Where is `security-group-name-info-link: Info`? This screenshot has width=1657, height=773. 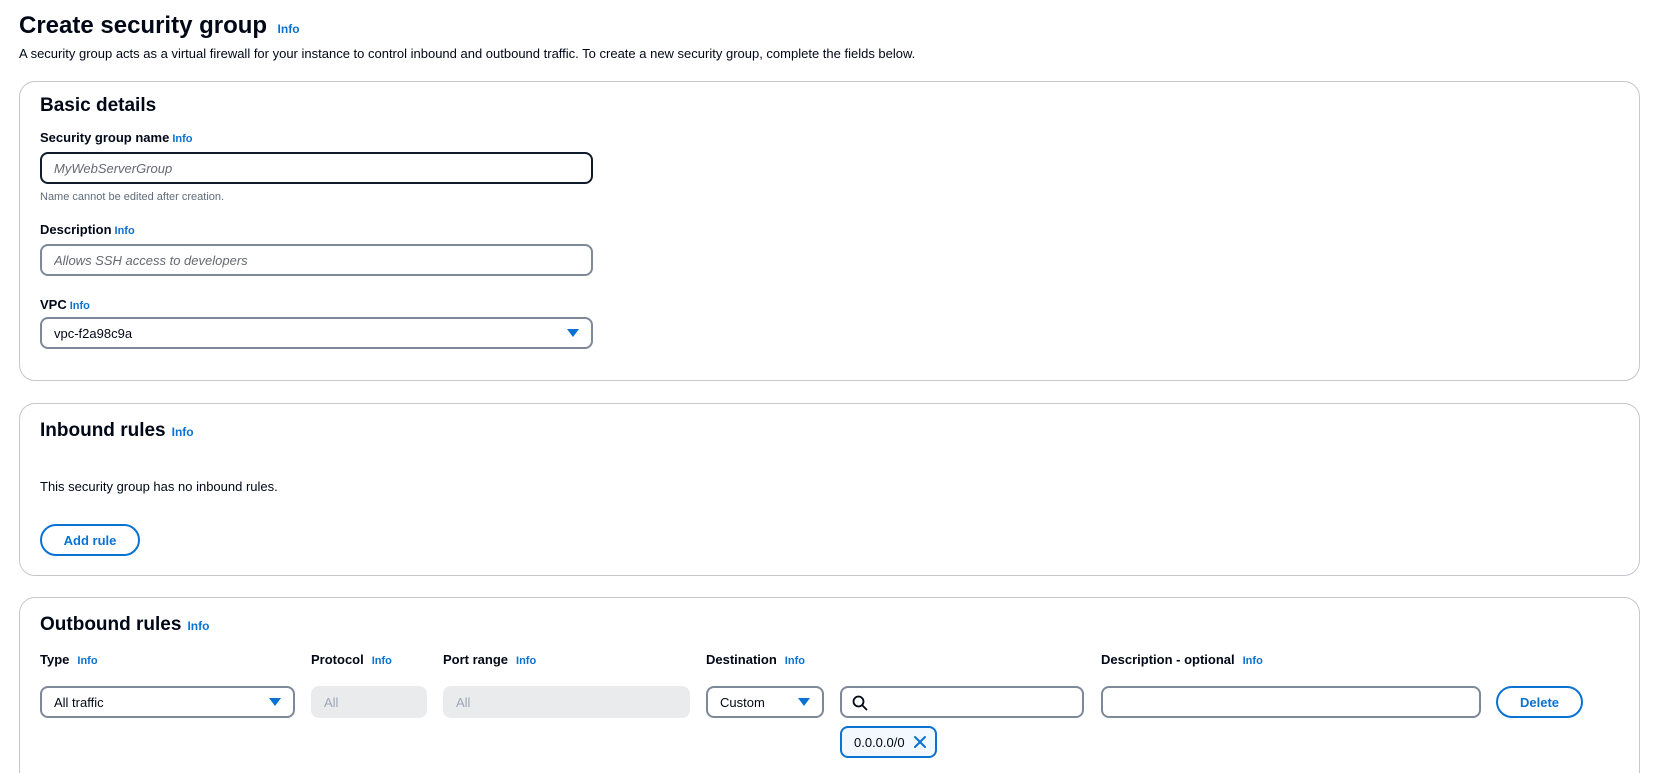 security-group-name-info-link: Info is located at coordinates (182, 139).